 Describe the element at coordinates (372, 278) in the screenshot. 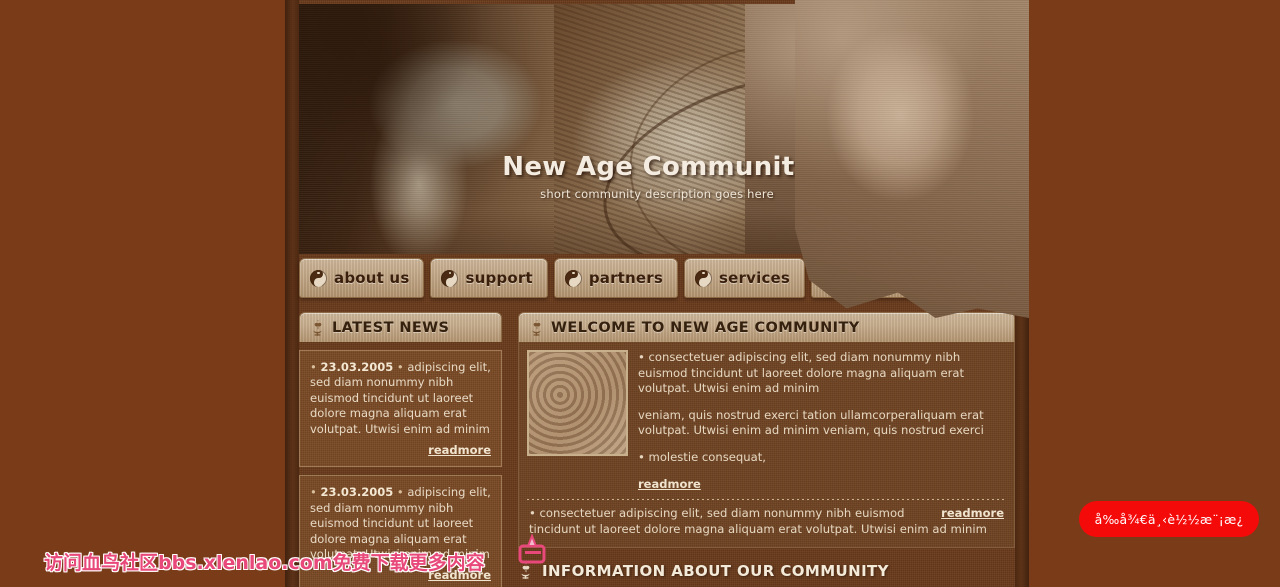

I see `nav-label: about us` at that location.